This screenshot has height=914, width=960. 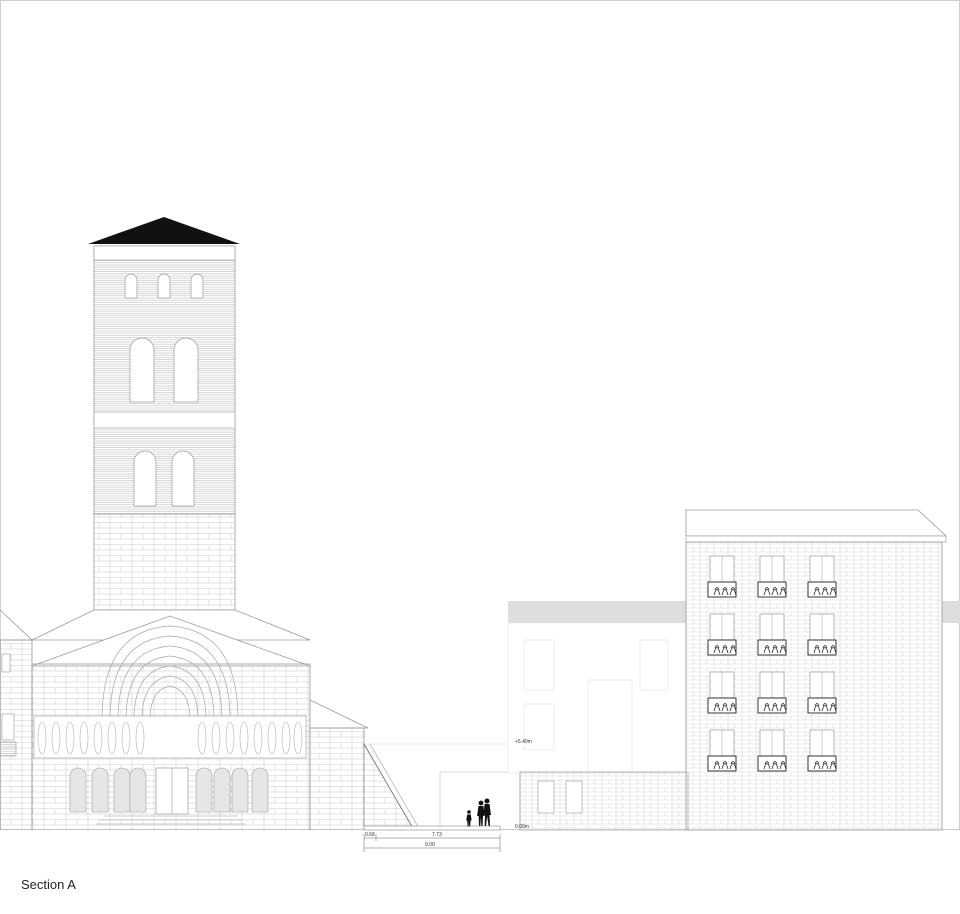 What do you see at coordinates (164, 230) in the screenshot?
I see `tower-roof` at bounding box center [164, 230].